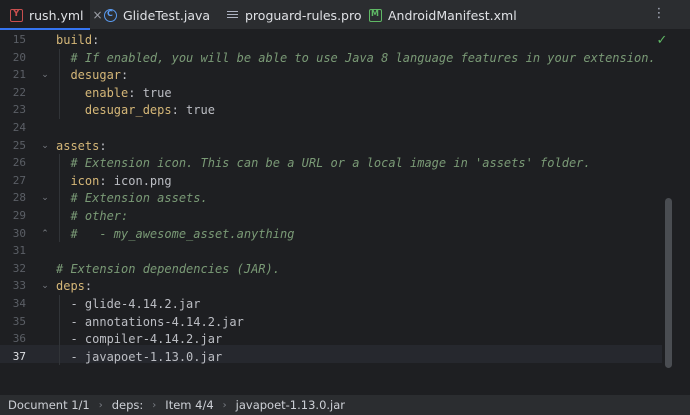 This screenshot has height=415, width=690. Describe the element at coordinates (668, 283) in the screenshot. I see `scrollbar-thumb` at that location.